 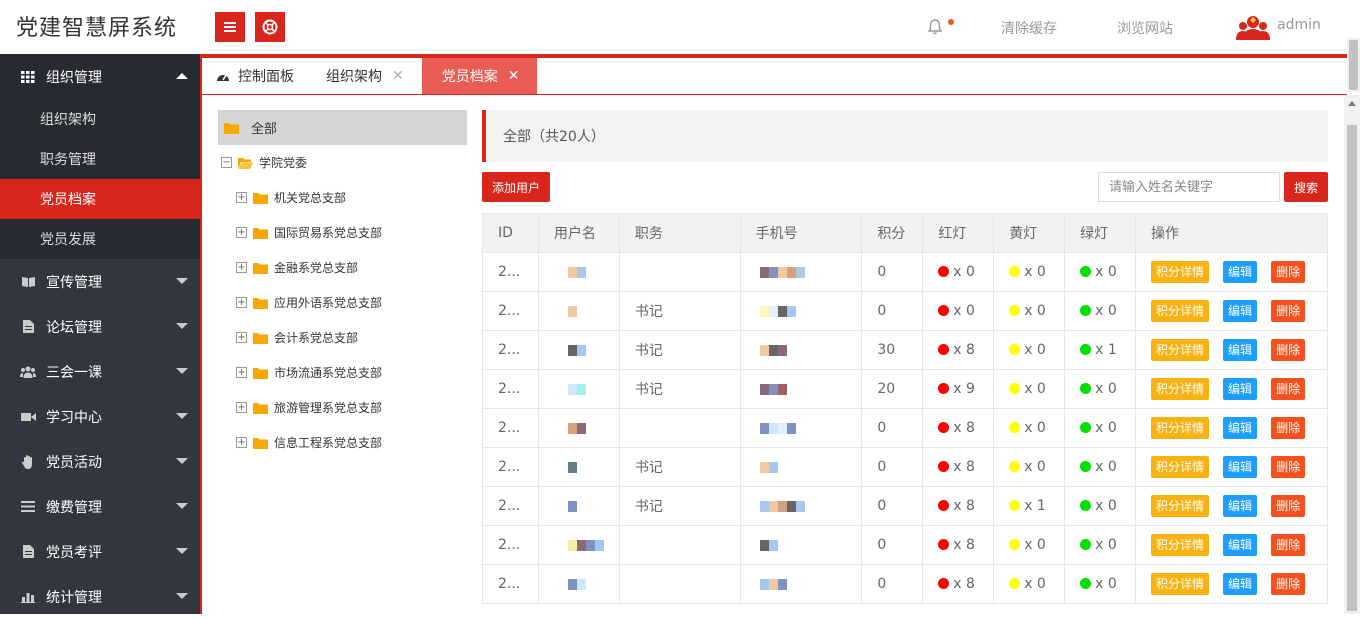 I want to click on tree-node-child: + 旅游管理系党总支部, so click(x=342, y=407).